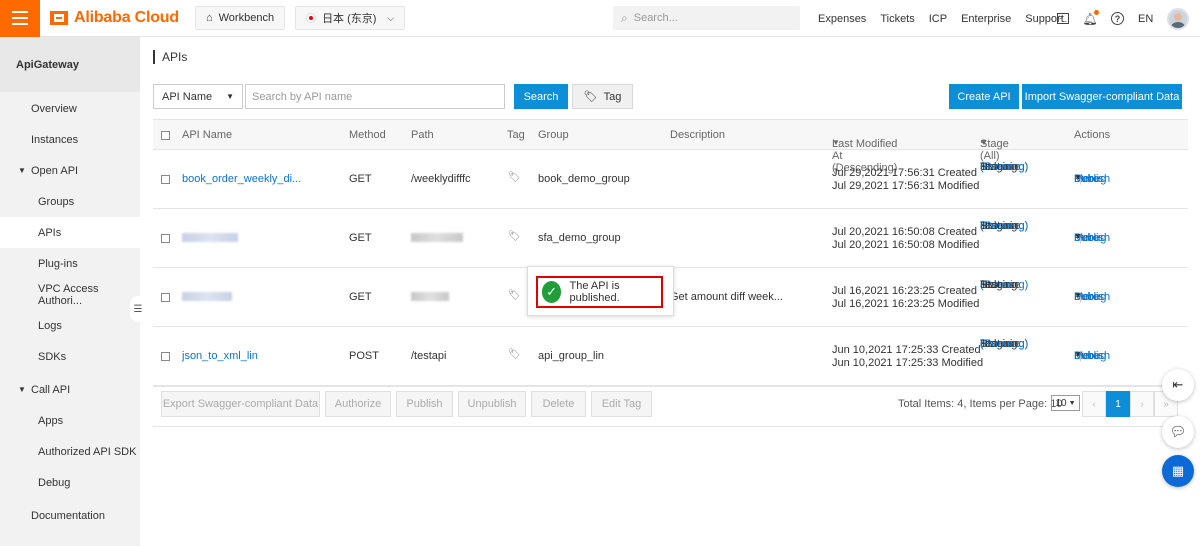 This screenshot has width=1200, height=546. Describe the element at coordinates (375, 96) in the screenshot. I see `api-search-input: Search by API name` at that location.